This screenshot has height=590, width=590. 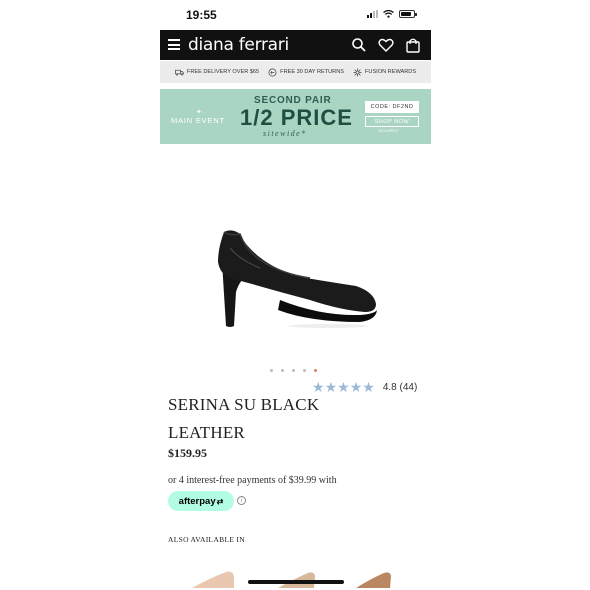 What do you see at coordinates (285, 133) in the screenshot?
I see `promo-scope: sitewide*` at bounding box center [285, 133].